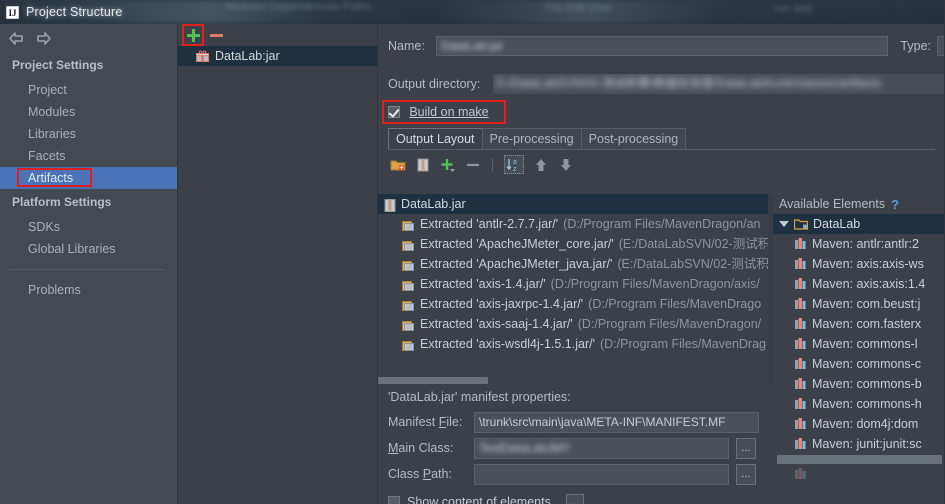 The height and width of the screenshot is (504, 945). I want to click on available-element-item: Maven: antlr:antlr:2, so click(859, 244).